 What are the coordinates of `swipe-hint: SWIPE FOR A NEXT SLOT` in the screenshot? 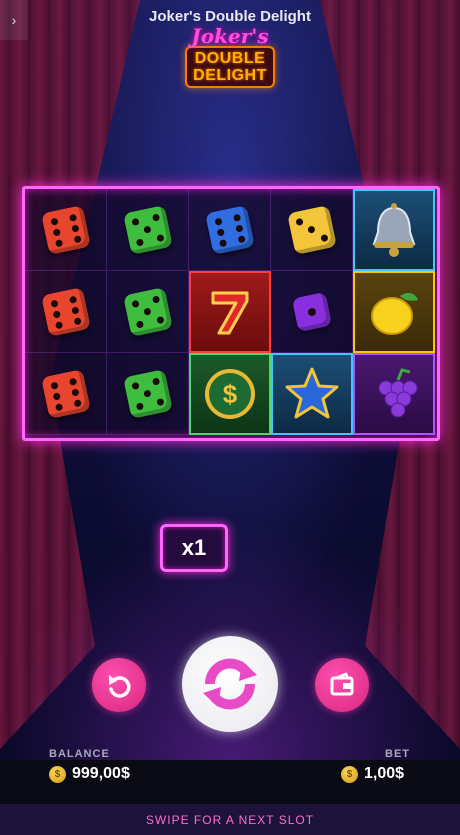 It's located at (230, 819).